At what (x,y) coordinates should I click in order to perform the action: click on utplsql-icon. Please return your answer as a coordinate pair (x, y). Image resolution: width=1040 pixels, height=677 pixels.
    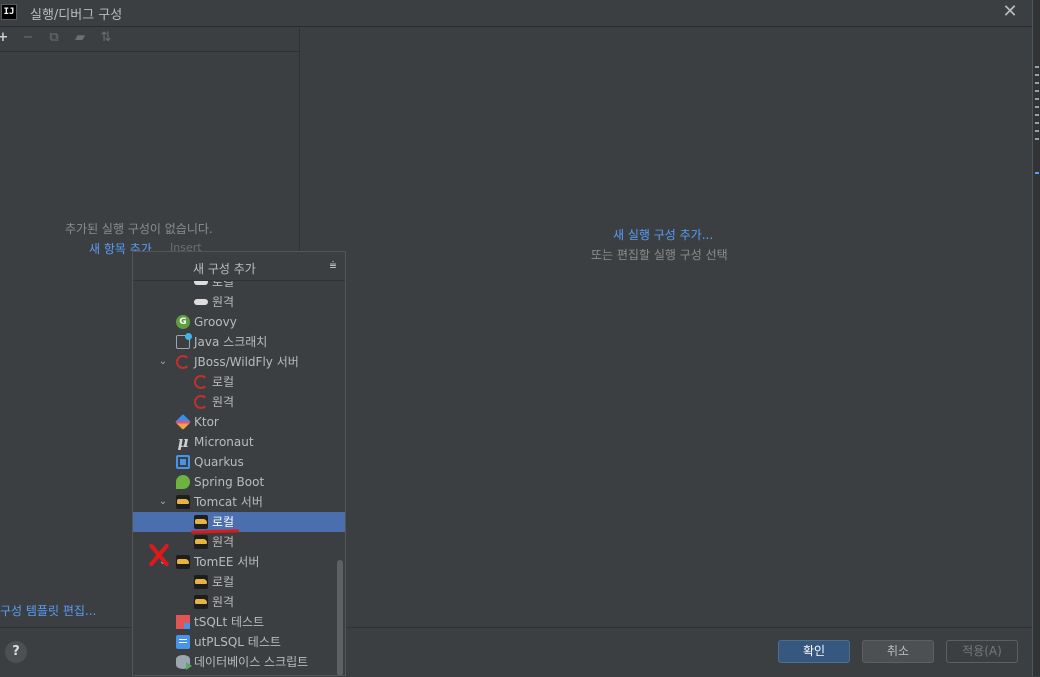
    Looking at the image, I should click on (183, 642).